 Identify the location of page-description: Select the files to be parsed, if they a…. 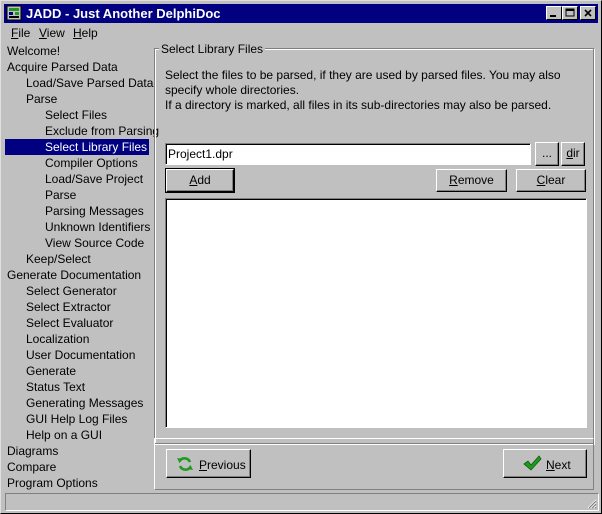
(375, 90).